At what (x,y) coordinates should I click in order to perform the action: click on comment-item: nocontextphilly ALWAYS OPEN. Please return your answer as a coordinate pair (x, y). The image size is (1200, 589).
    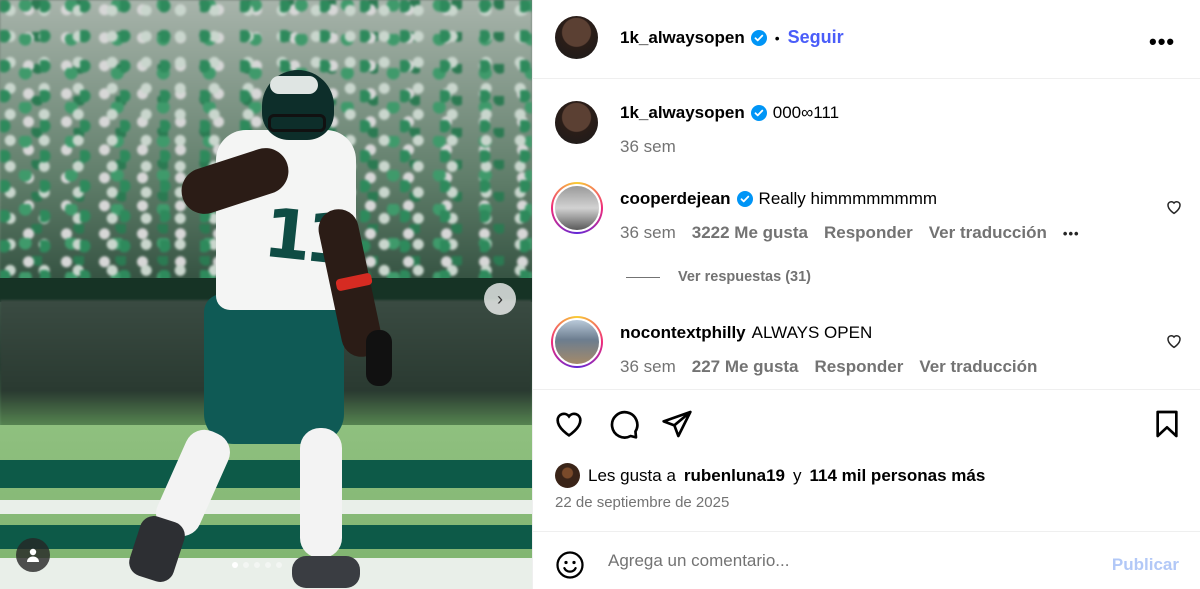
    Looking at the image, I should click on (746, 333).